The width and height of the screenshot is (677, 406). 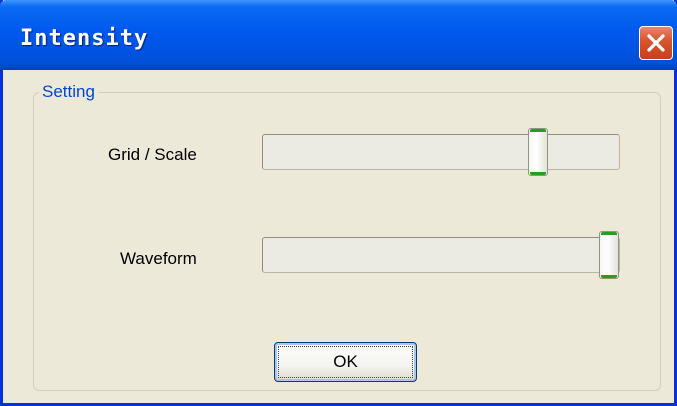 I want to click on setting-group-label: Setting, so click(x=68, y=92).